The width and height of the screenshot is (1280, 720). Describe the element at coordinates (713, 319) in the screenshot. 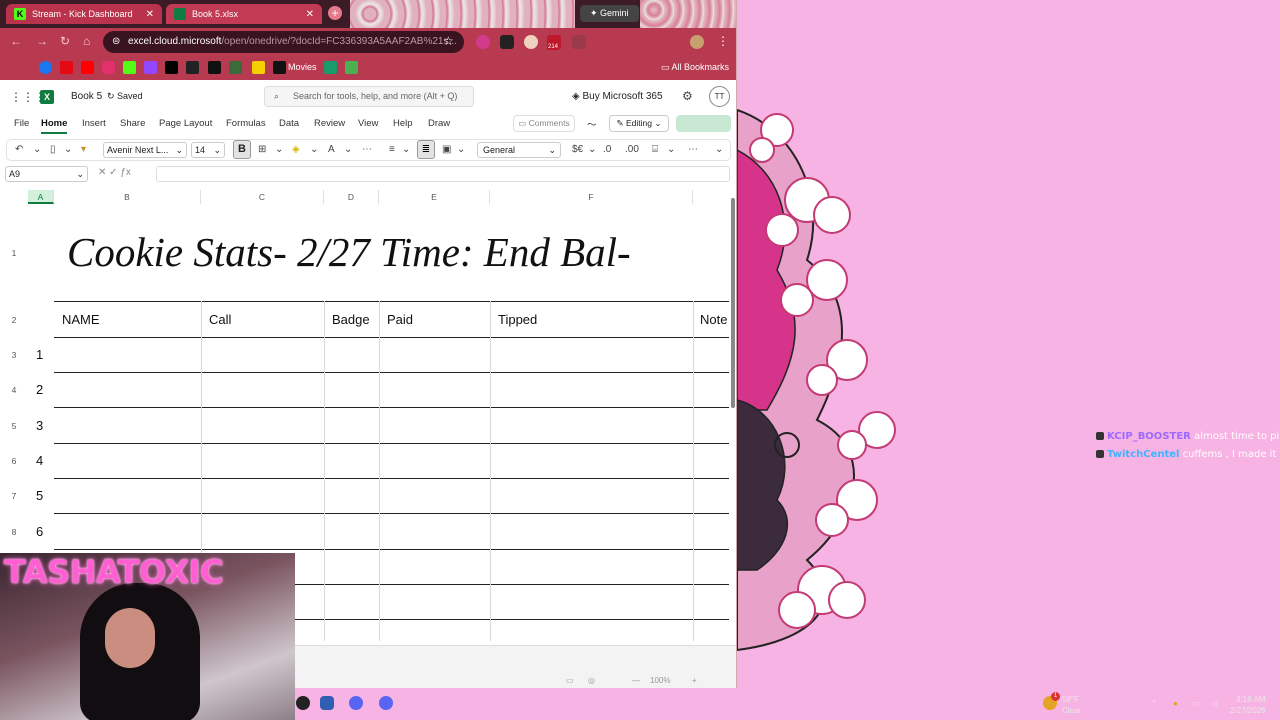

I see `header-cell-note: Note` at that location.